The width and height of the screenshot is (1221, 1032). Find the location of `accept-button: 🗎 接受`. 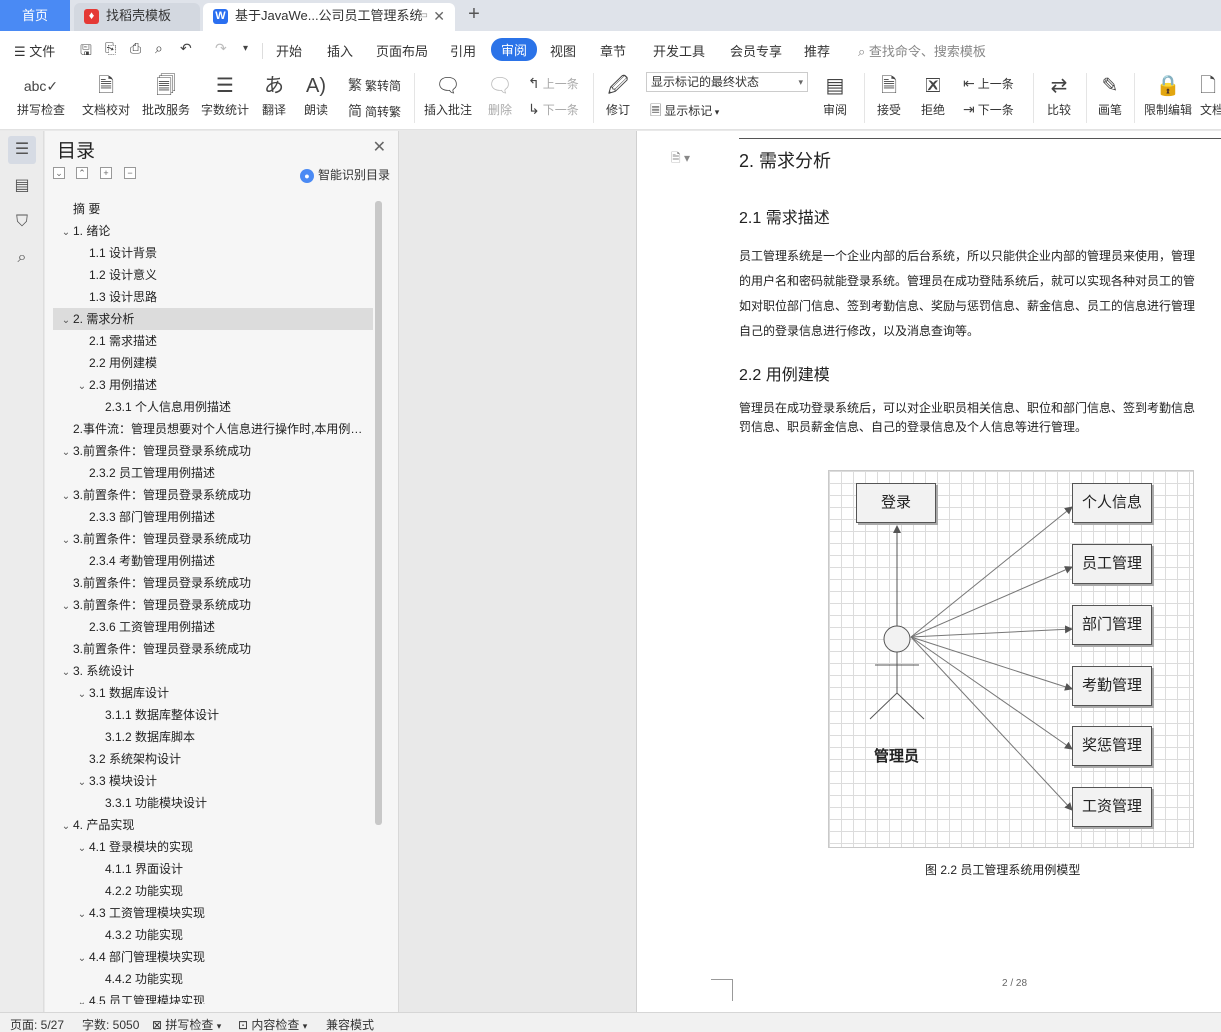

accept-button: 🗎 接受 is located at coordinates (889, 94).